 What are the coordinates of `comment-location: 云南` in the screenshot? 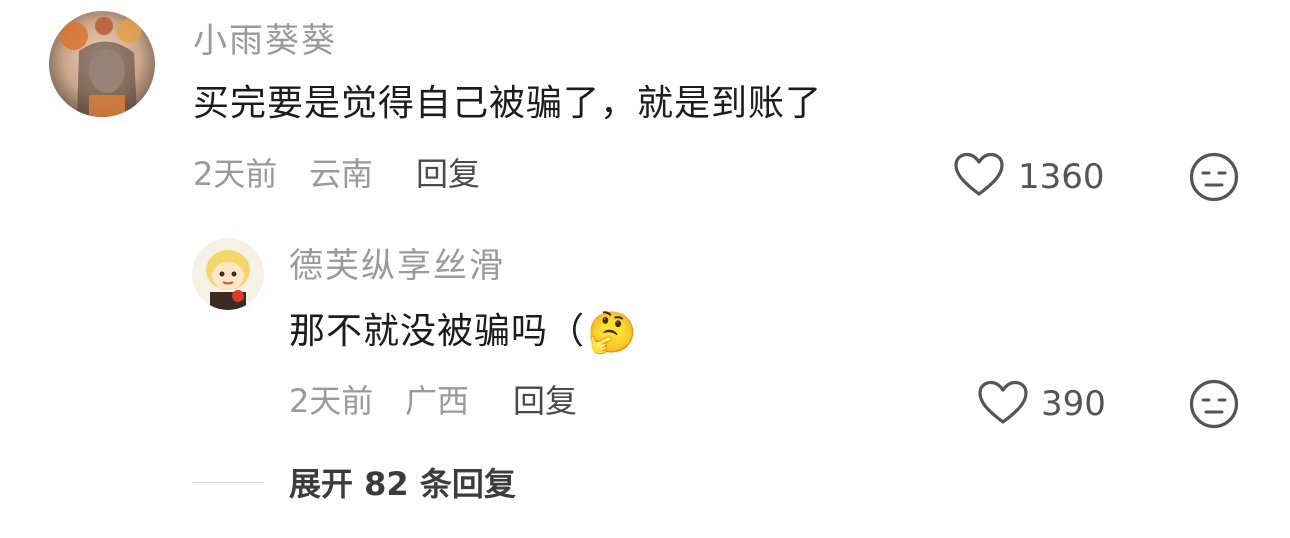 It's located at (341, 174).